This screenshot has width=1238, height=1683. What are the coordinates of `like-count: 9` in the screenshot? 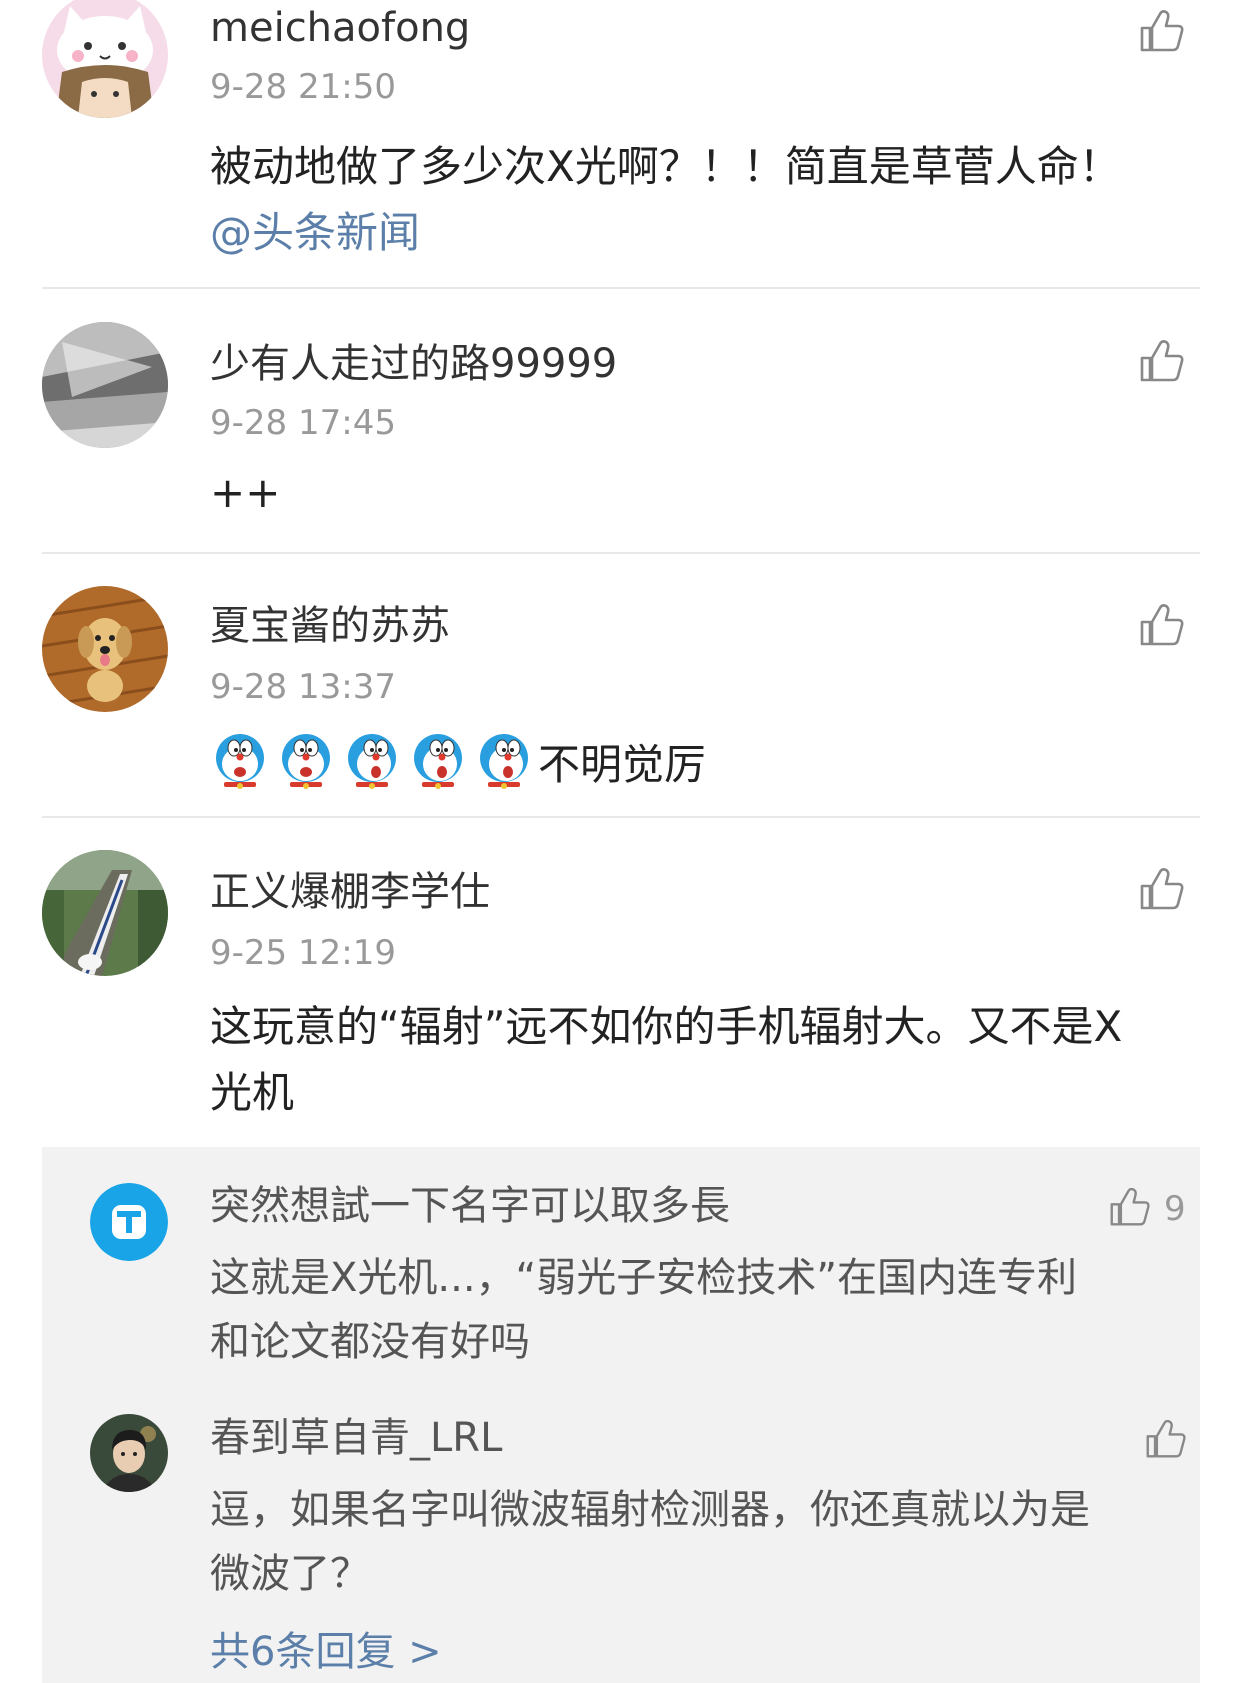 It's located at (1175, 1209).